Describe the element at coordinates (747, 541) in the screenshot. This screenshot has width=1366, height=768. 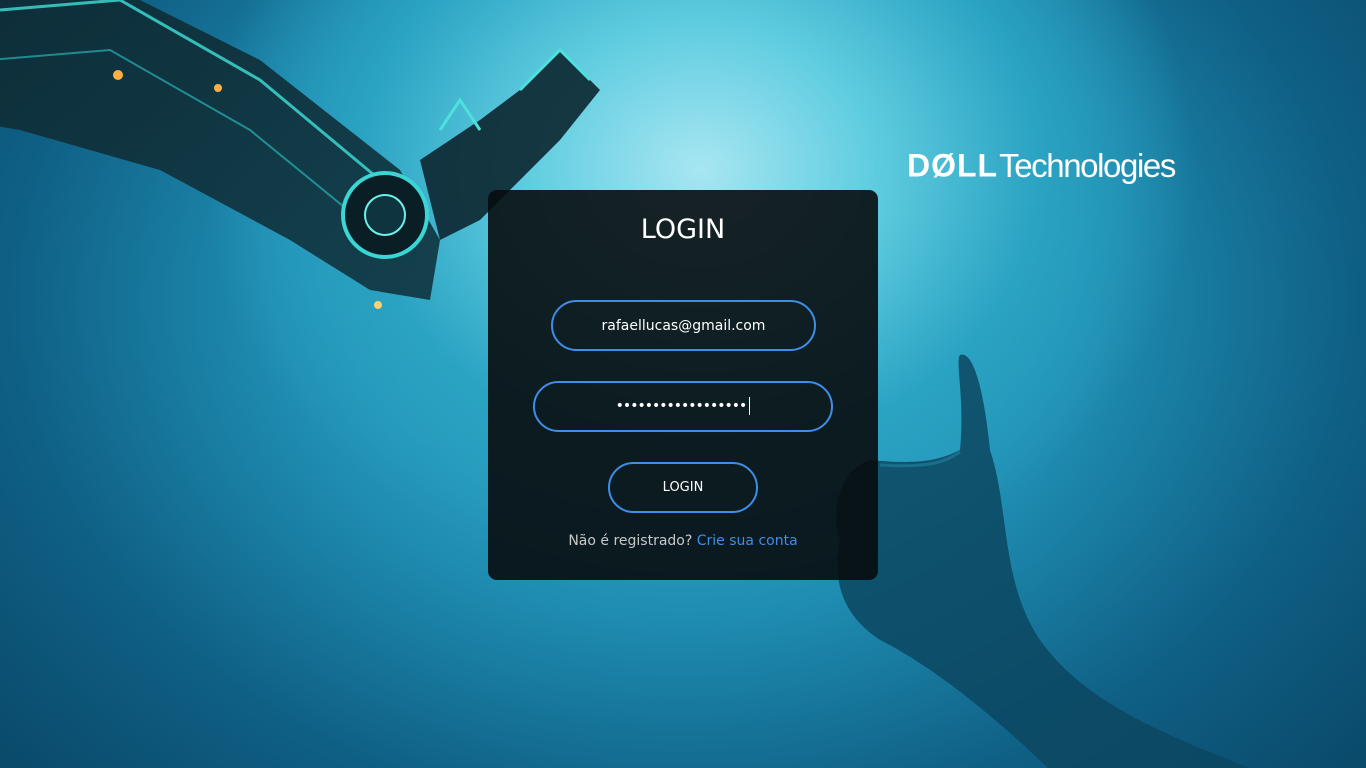
I see `create-account-link: Crie sua conta` at that location.